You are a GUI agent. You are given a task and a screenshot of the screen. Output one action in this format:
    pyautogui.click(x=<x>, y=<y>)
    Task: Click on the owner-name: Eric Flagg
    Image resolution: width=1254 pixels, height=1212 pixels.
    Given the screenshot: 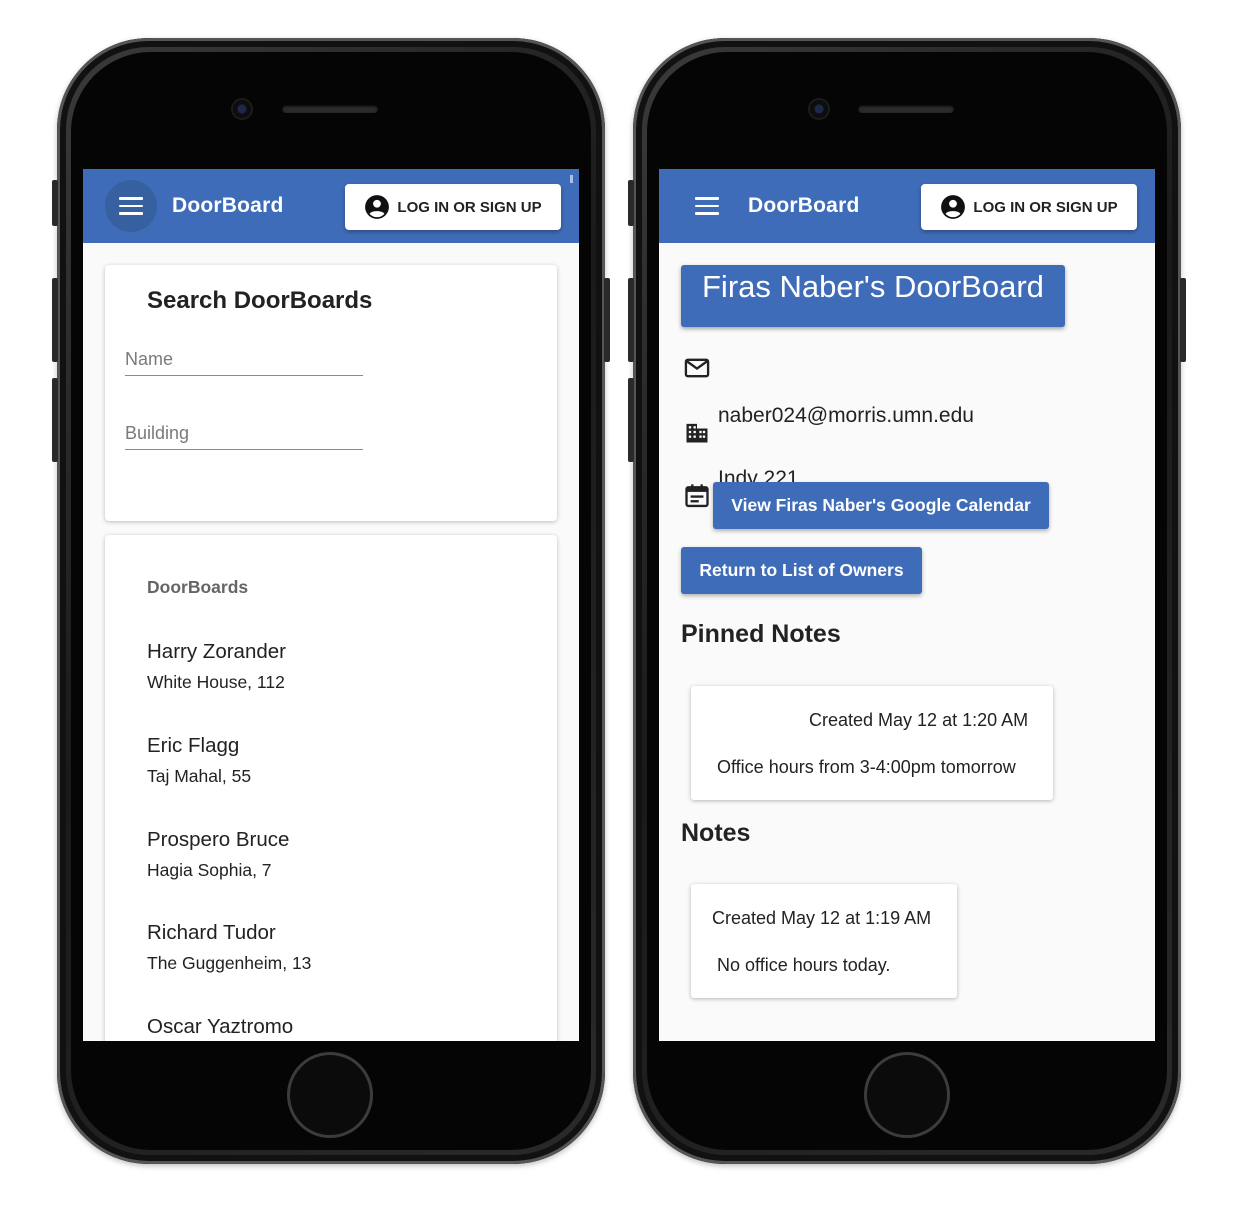 What is the action you would take?
    pyautogui.click(x=193, y=745)
    